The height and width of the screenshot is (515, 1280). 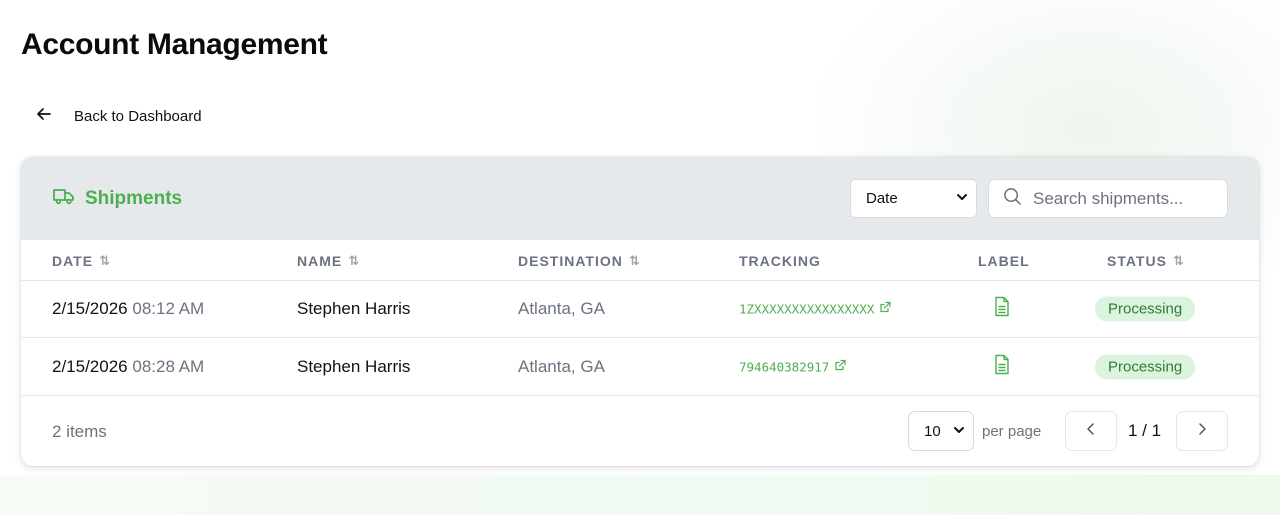 I want to click on previous-page-button, so click(x=1091, y=431).